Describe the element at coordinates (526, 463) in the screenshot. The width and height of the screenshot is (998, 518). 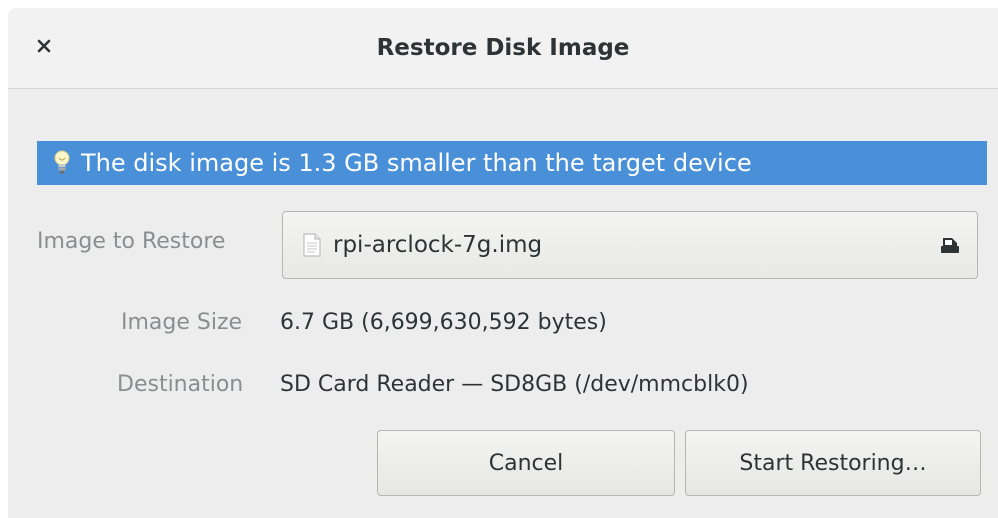
I see `cancel-button: Cancel` at that location.